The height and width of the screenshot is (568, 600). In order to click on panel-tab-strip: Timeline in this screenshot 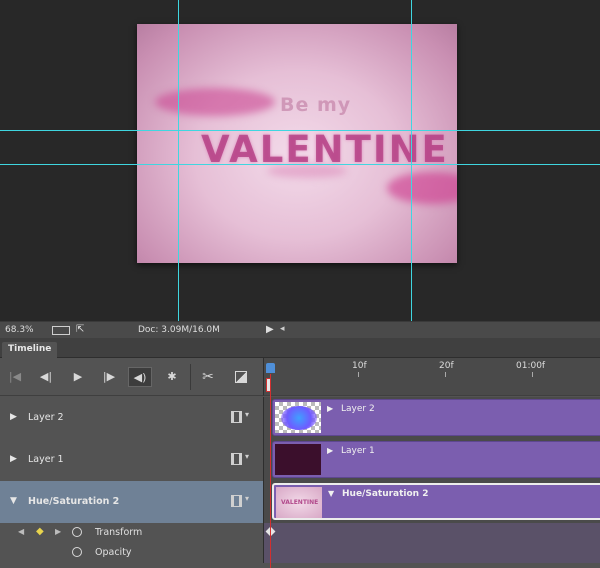, I will do `click(300, 348)`.